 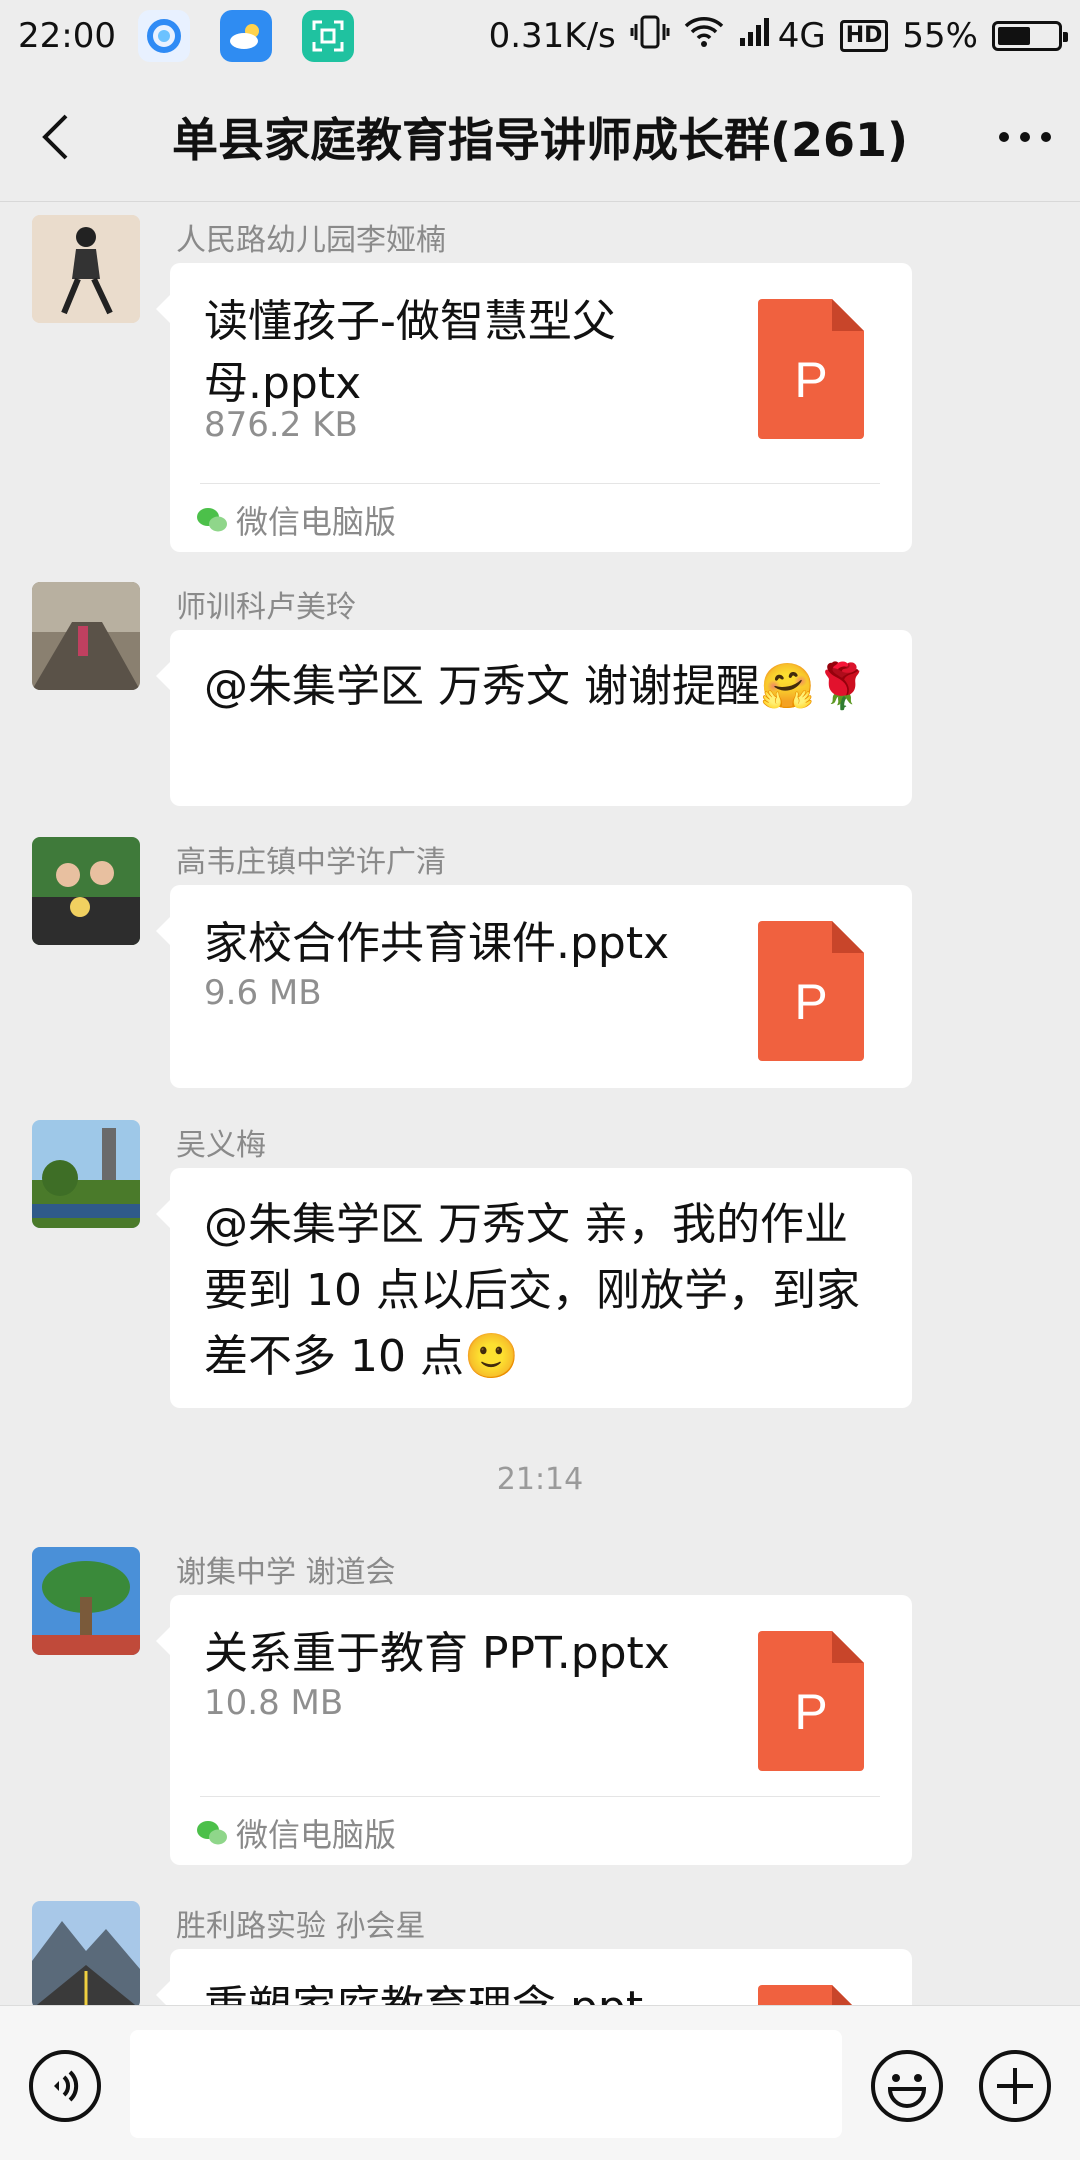 What do you see at coordinates (266, 607) in the screenshot?
I see `sender-name: 师训科卢美玲` at bounding box center [266, 607].